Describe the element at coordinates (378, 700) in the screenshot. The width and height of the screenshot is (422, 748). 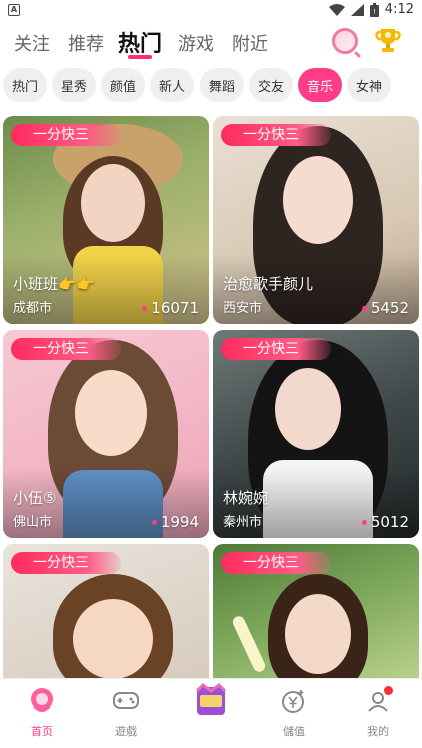
I see `profile-icon` at that location.